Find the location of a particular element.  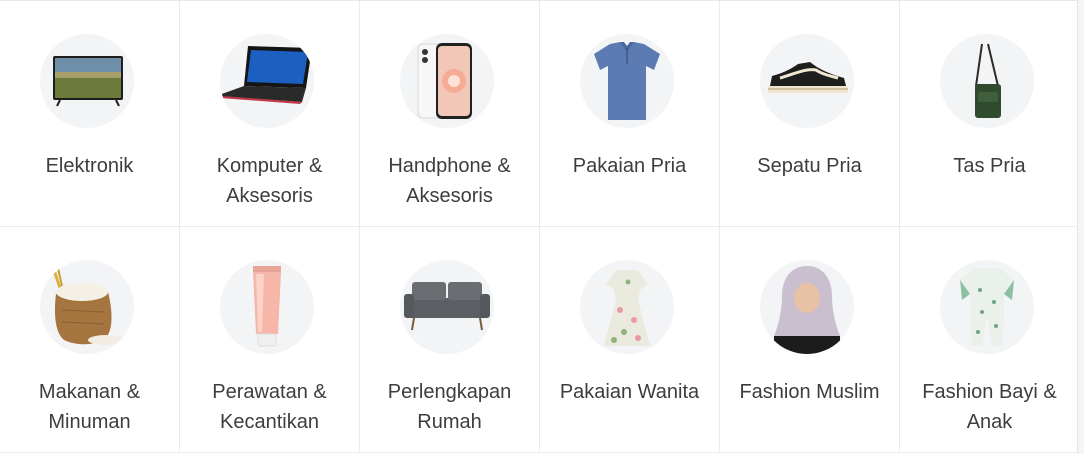

category-komputer-aksesoris: Komputer & Aksesoris is located at coordinates (270, 114).